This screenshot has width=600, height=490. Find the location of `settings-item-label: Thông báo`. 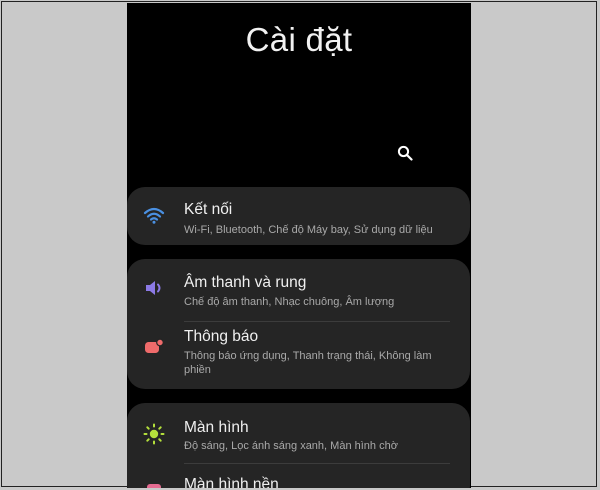

settings-item-label: Thông báo is located at coordinates (221, 336).